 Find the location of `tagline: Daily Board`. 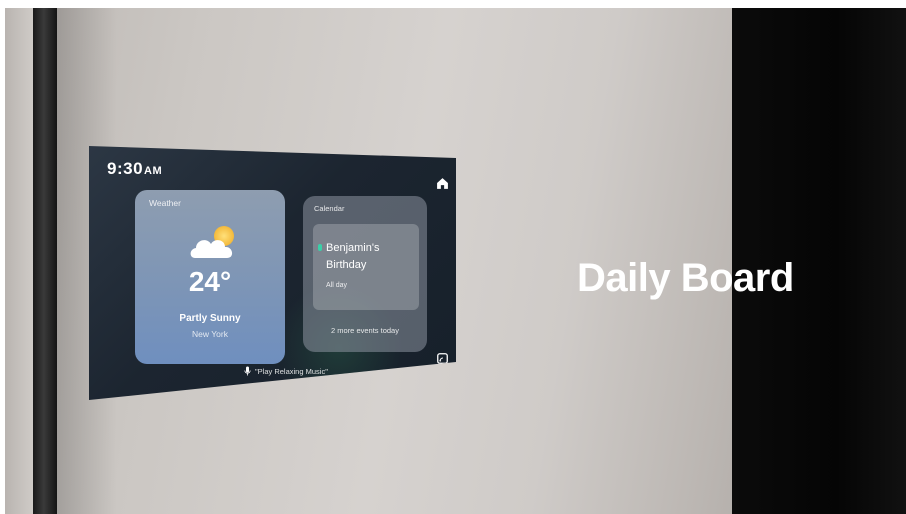

tagline: Daily Board is located at coordinates (685, 278).